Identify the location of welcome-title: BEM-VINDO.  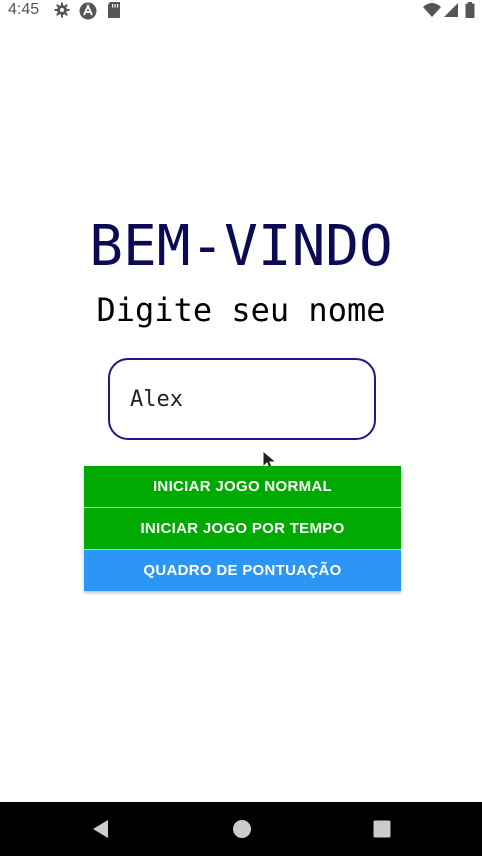
(241, 246).